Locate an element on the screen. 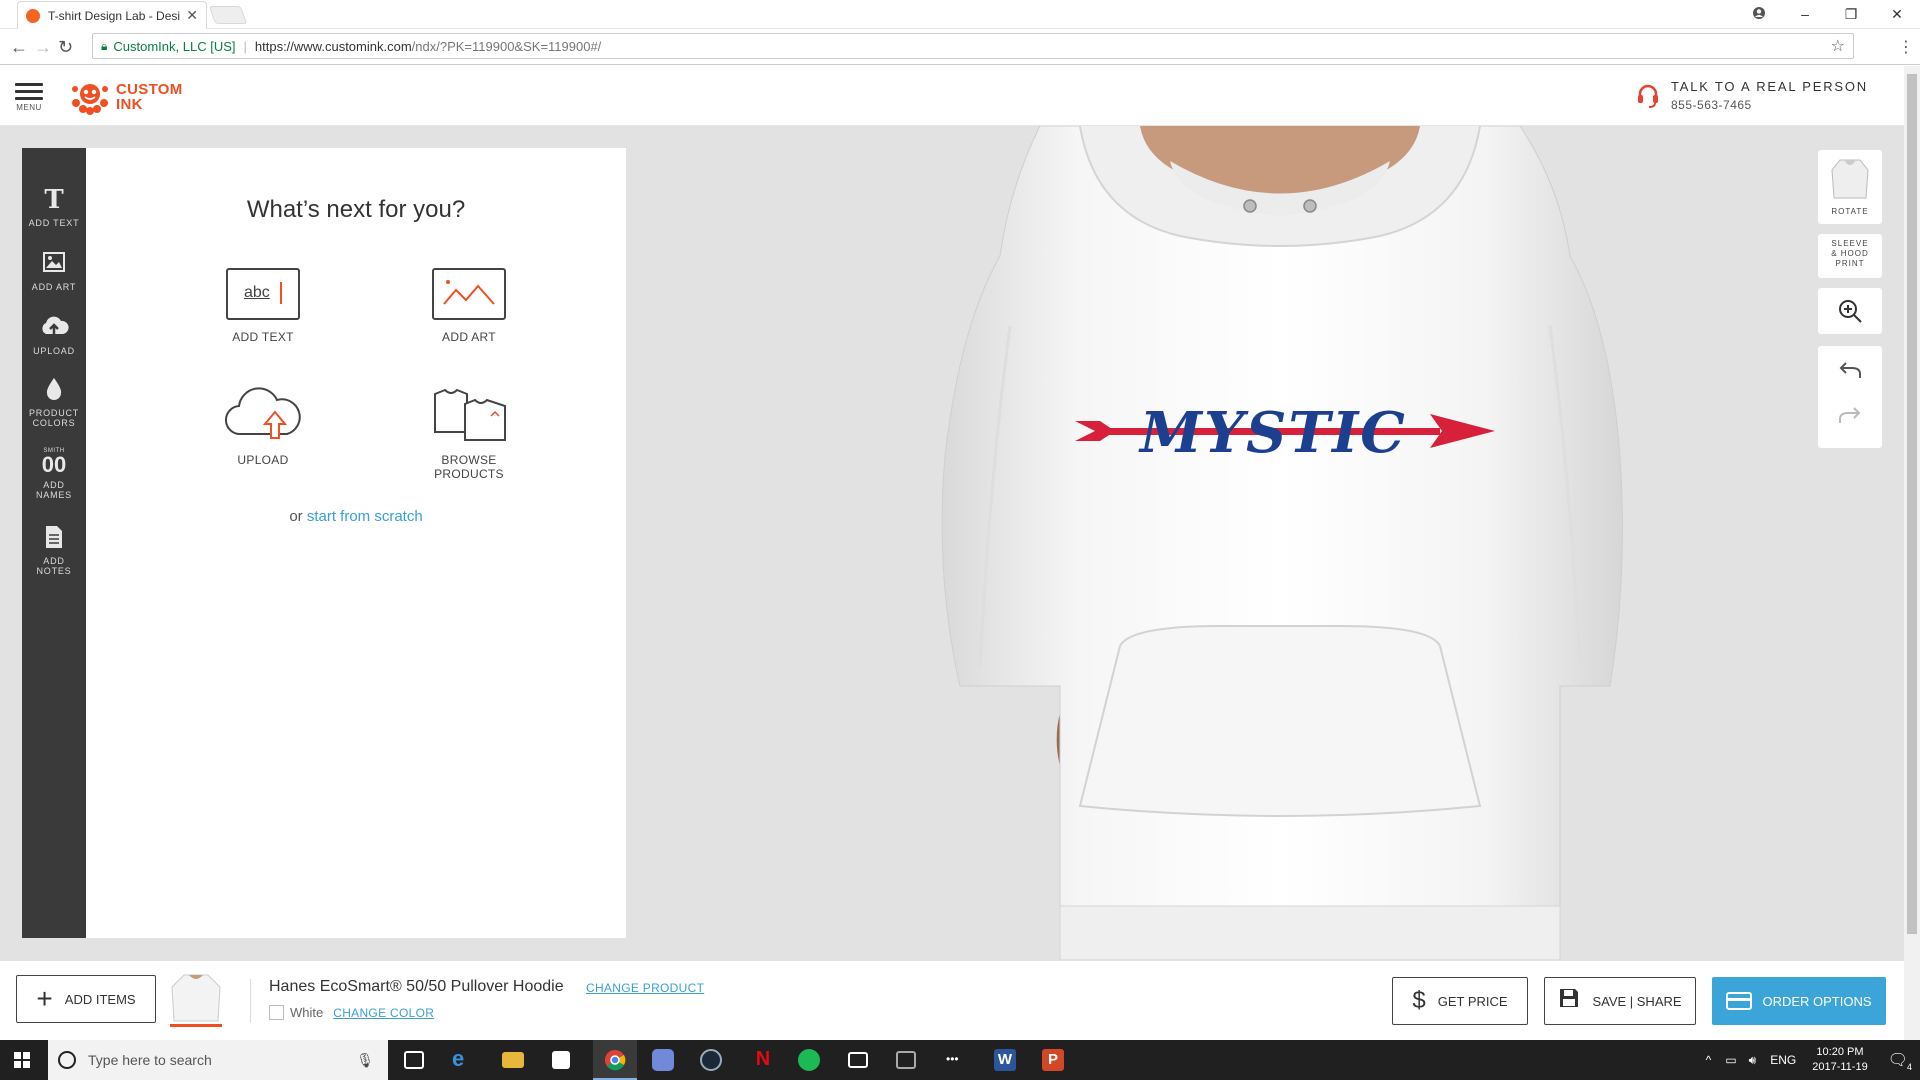 This screenshot has width=1920, height=1080. rotate-button: ROTATE is located at coordinates (1850, 187).